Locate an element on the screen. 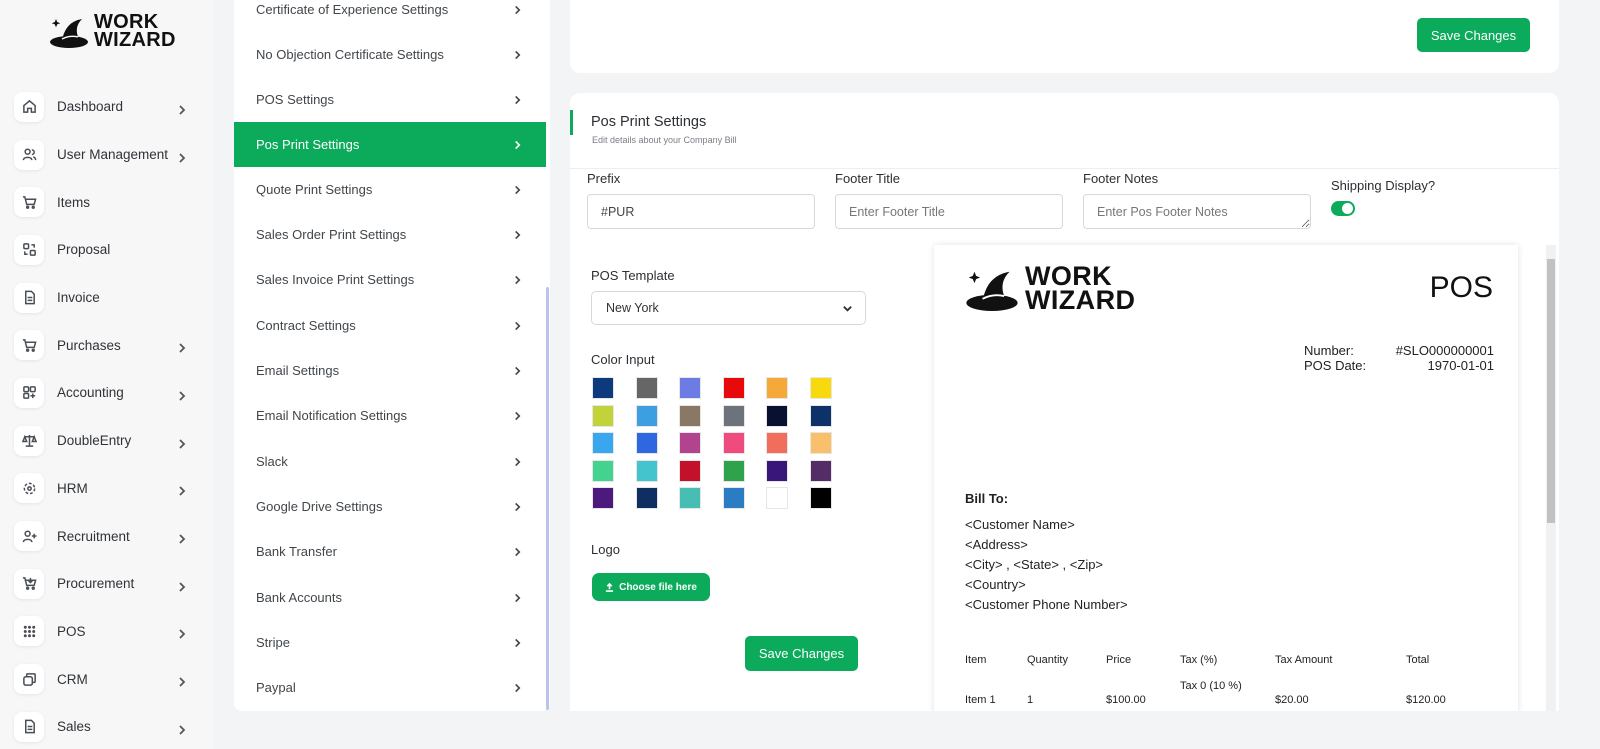  submenu-item-pos-settings: POS Settings is located at coordinates (390, 99).